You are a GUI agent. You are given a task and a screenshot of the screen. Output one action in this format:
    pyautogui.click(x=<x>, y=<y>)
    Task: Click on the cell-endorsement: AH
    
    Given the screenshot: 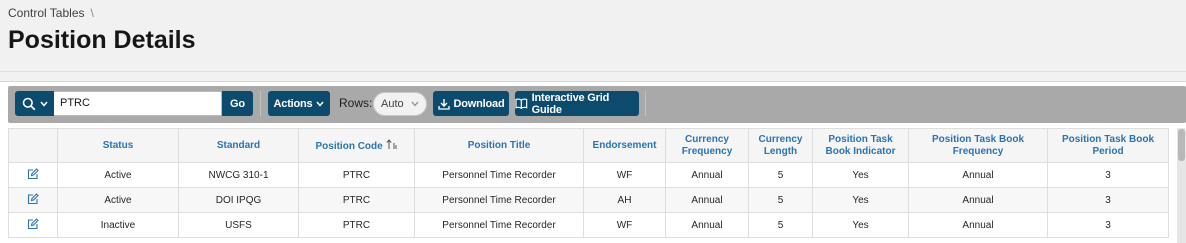 What is the action you would take?
    pyautogui.click(x=624, y=200)
    